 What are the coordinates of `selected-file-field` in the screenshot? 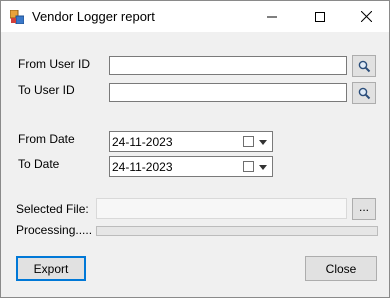 It's located at (221, 208).